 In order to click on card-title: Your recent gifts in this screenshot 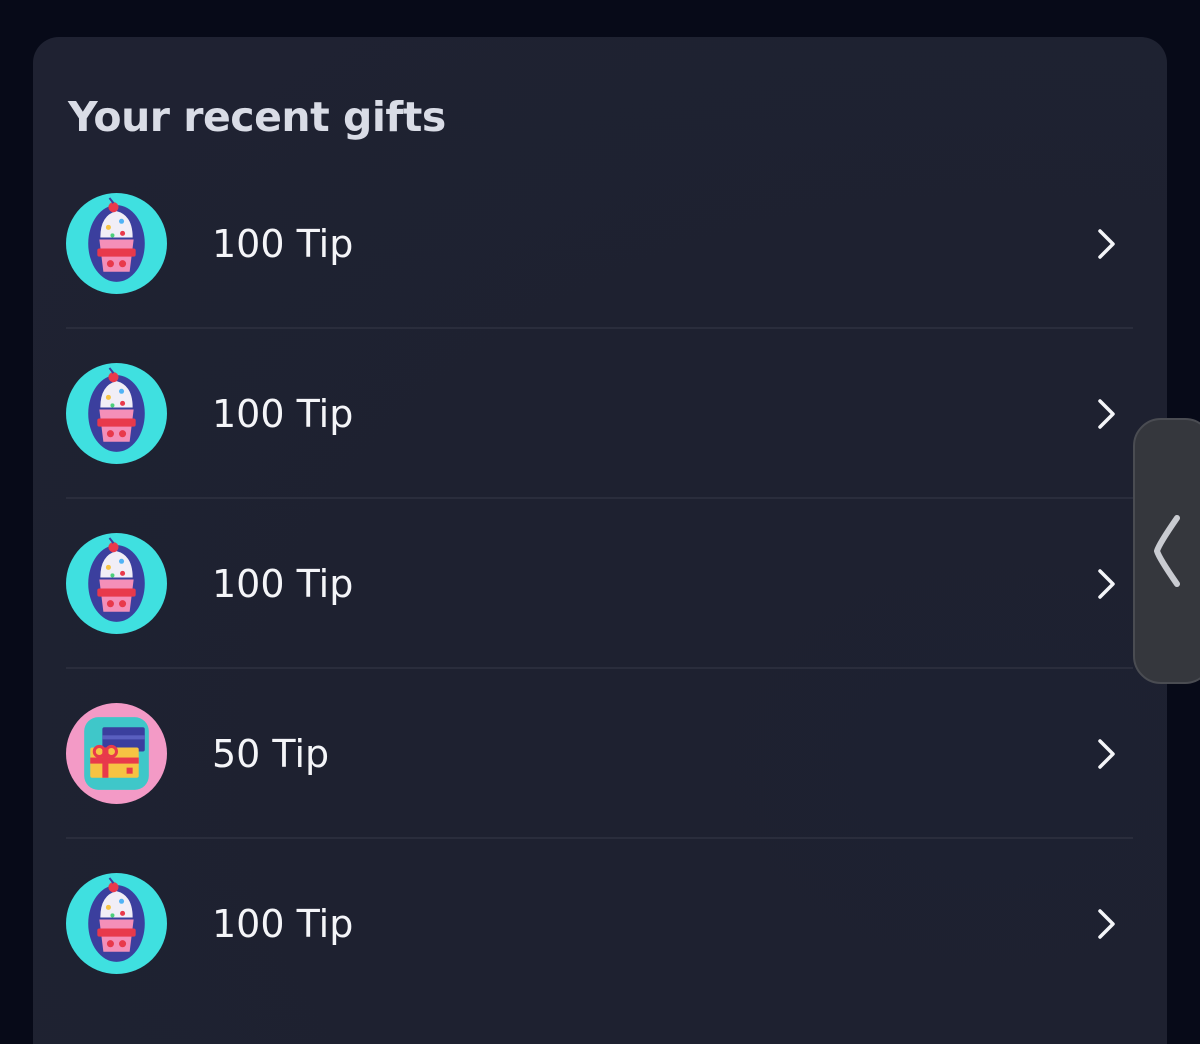, I will do `click(257, 117)`.